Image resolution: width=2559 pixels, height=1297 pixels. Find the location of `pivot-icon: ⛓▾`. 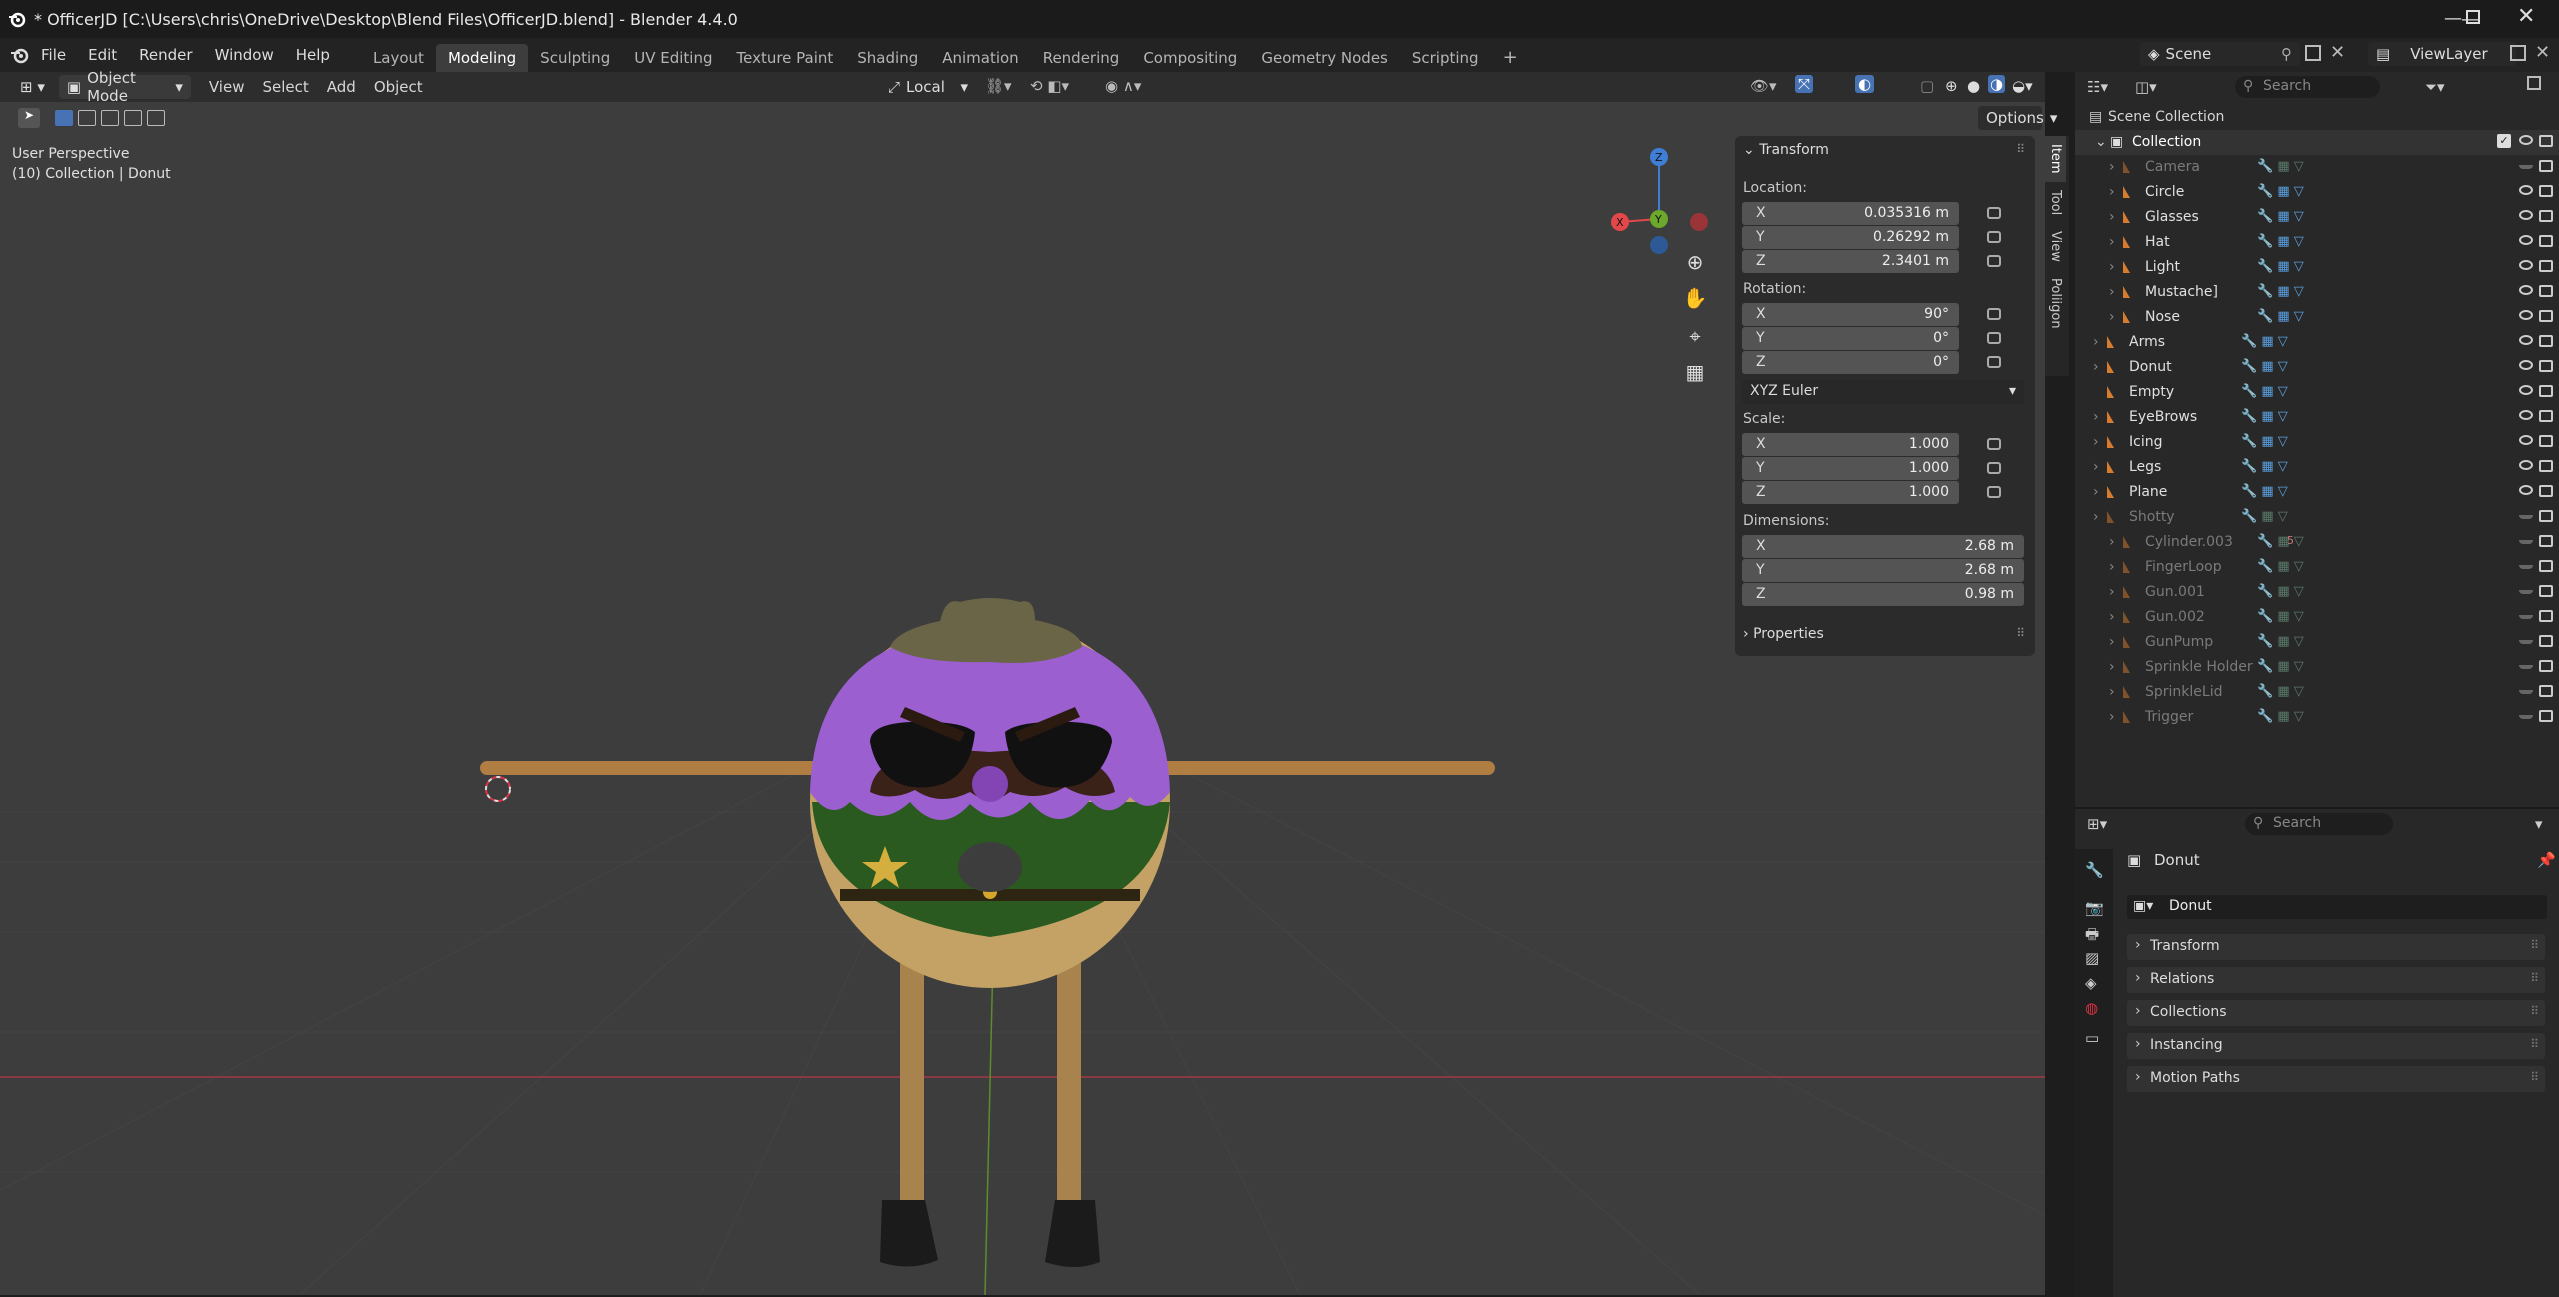

pivot-icon: ⛓▾ is located at coordinates (998, 86).